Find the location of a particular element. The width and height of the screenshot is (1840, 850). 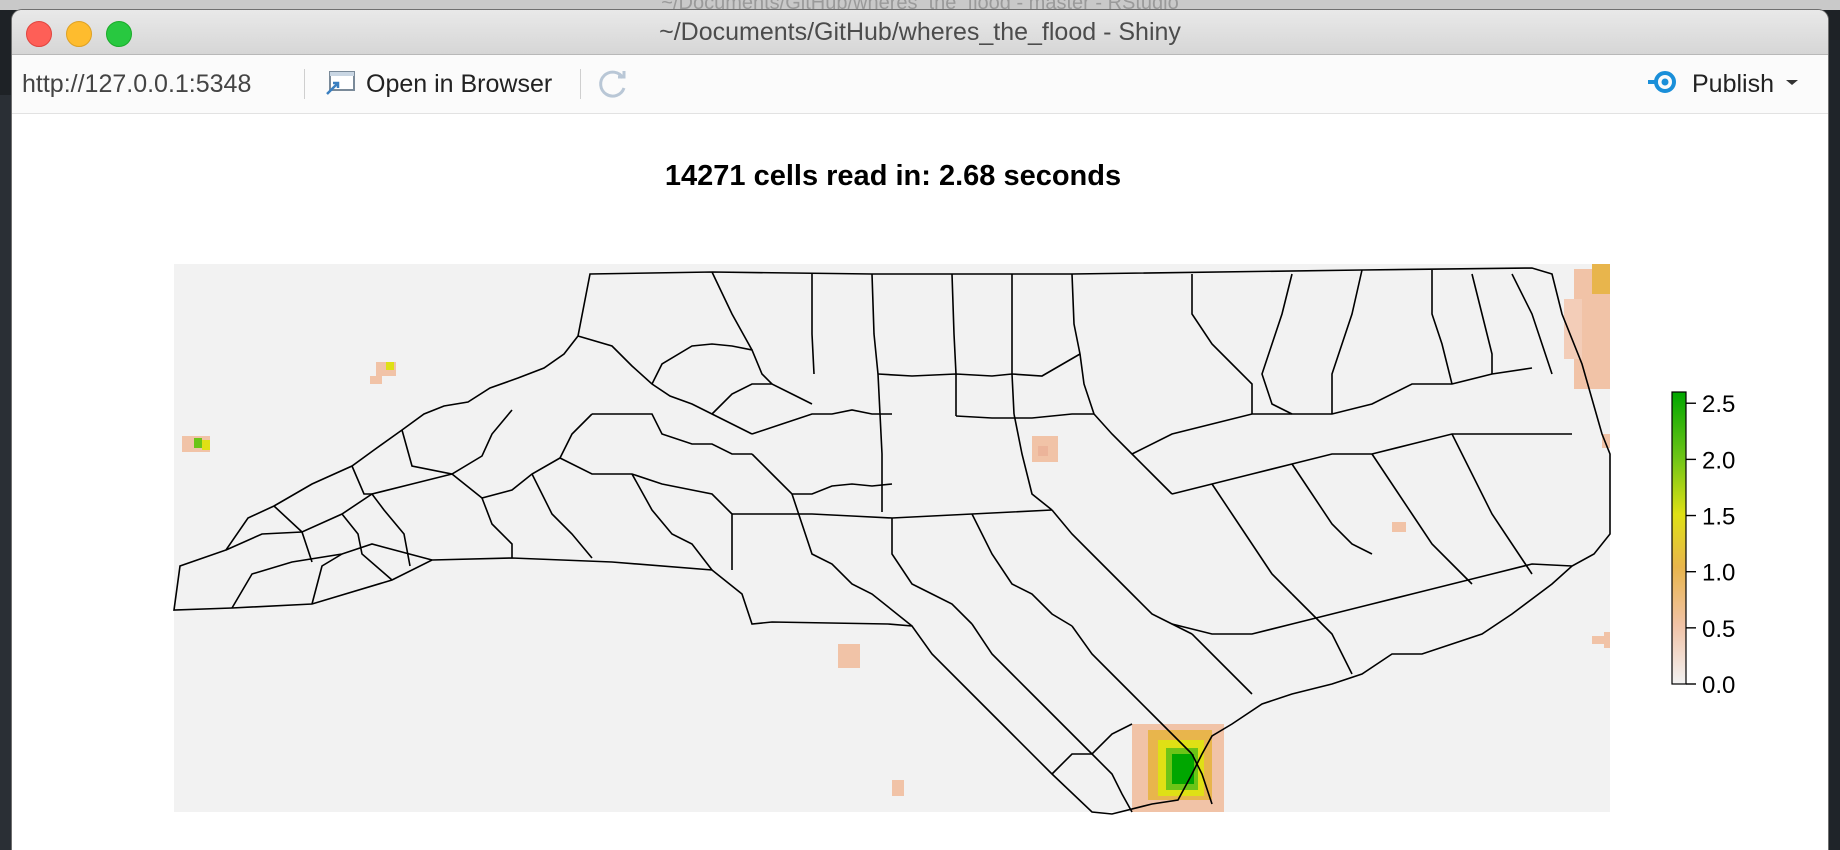

publish-label: Publish is located at coordinates (1733, 83).